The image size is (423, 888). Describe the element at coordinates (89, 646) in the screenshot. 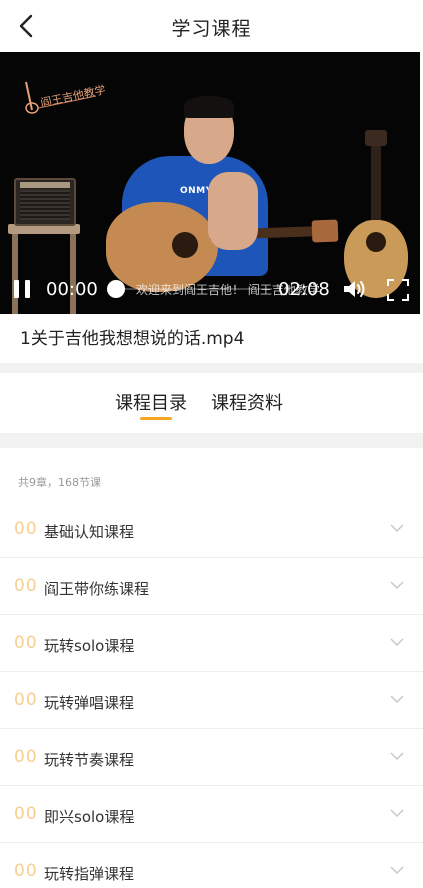

I see `chapter-title: 玩转solo课程` at that location.